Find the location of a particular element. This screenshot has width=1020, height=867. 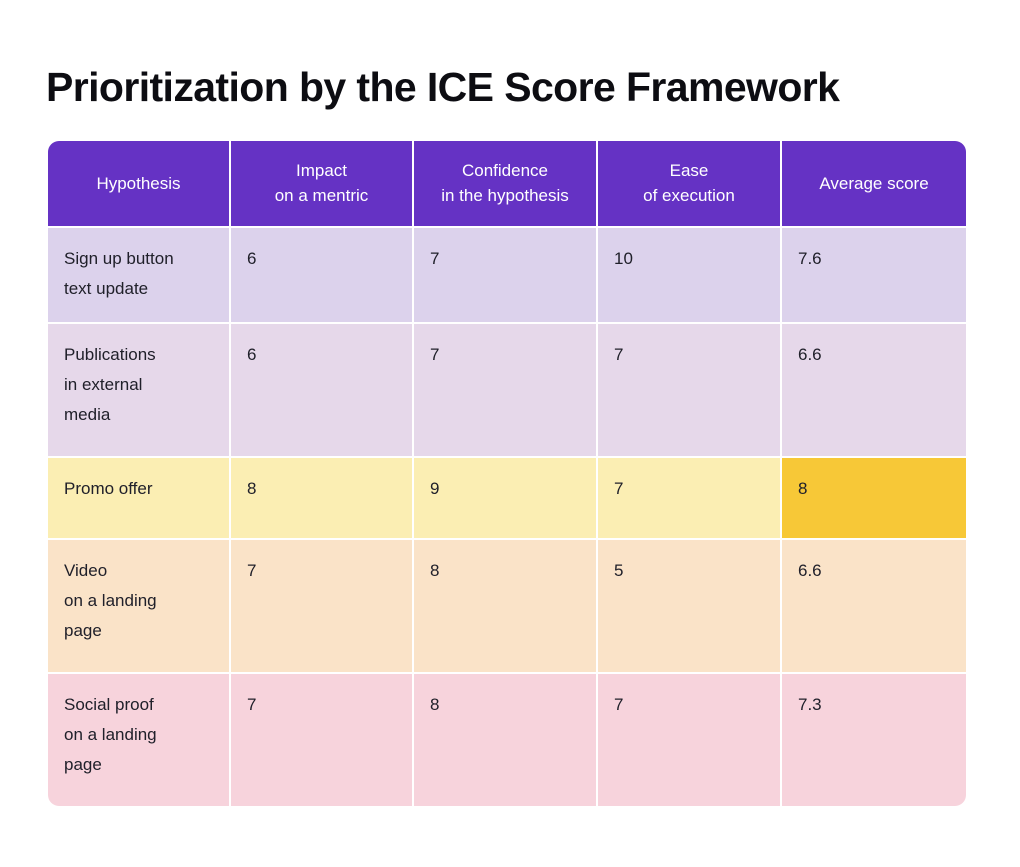

table-row: Video on a landing page 7 8 5 6.6 is located at coordinates (507, 605).